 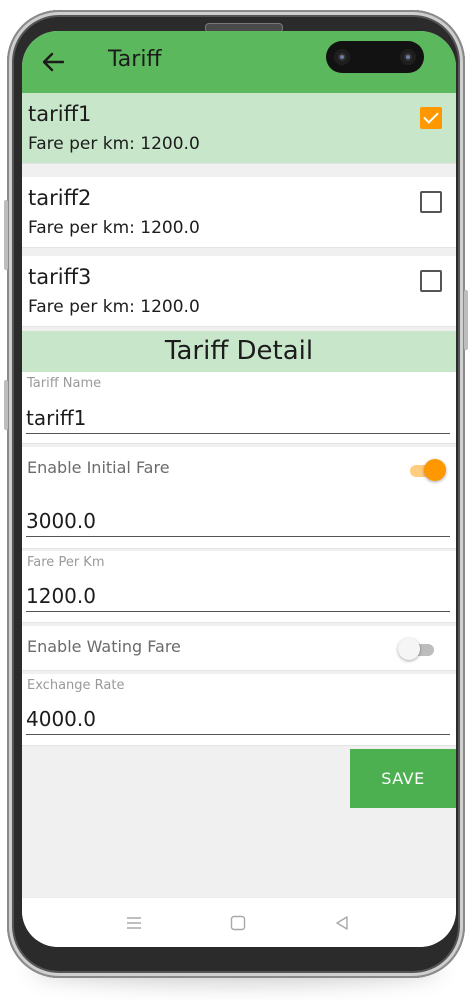 I want to click on save-button: SAVE, so click(x=403, y=778).